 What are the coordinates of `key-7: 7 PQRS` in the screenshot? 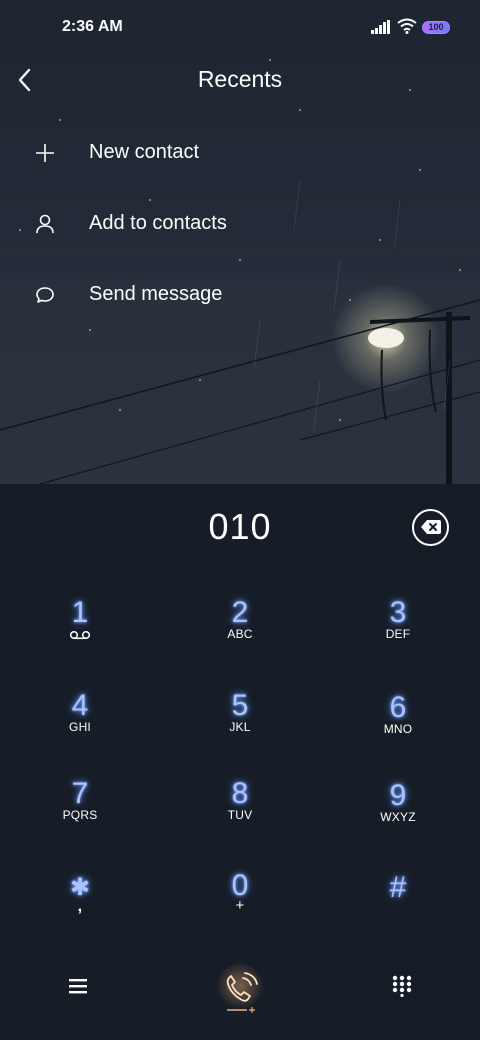 It's located at (80, 818).